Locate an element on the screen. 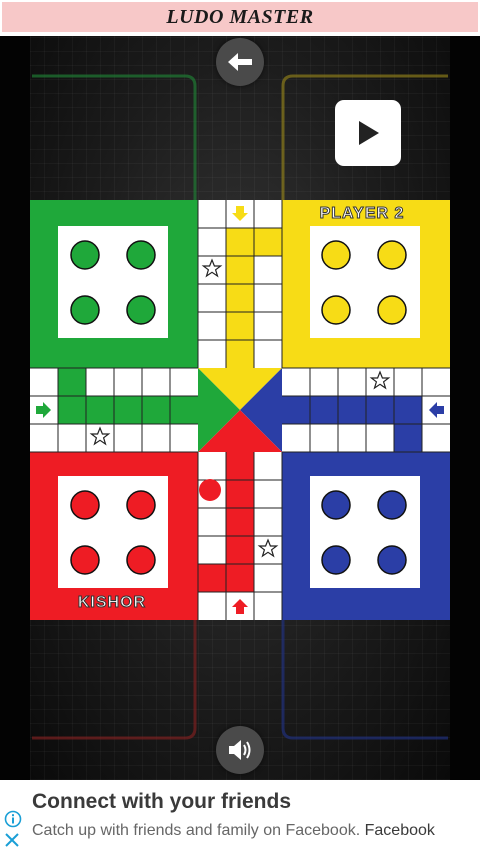  yellow-home is located at coordinates (366, 284).